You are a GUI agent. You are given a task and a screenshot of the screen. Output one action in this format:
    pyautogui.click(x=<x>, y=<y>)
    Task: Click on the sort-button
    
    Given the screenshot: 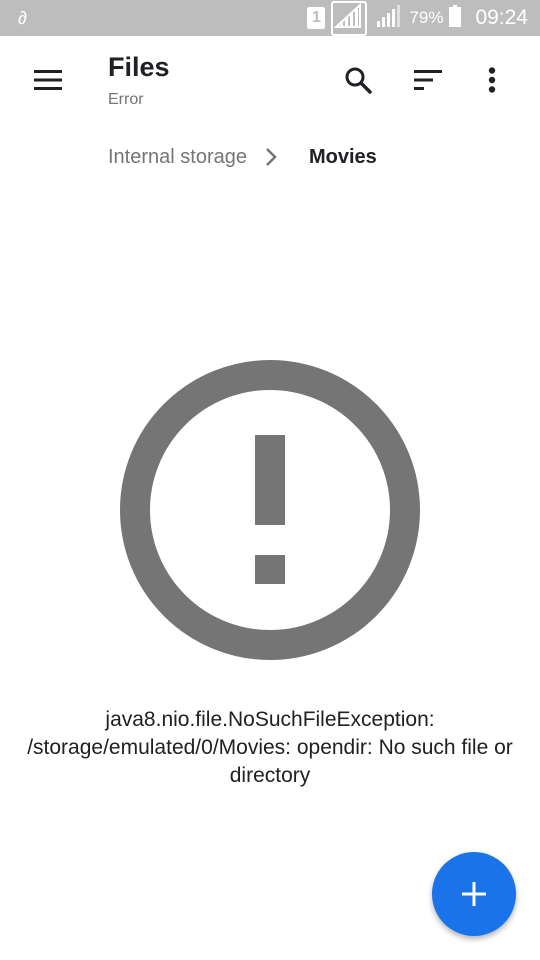 What is the action you would take?
    pyautogui.click(x=428, y=80)
    